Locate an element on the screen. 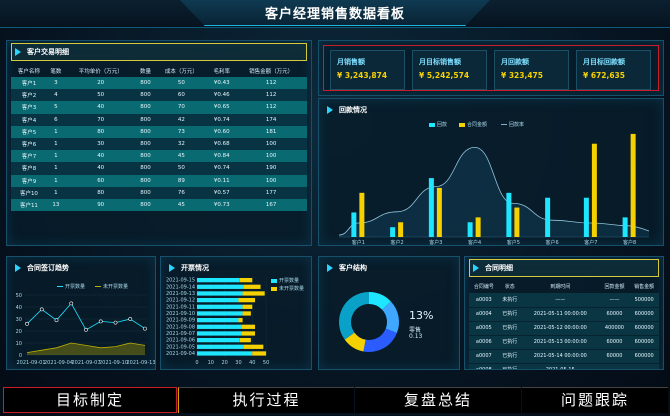 This screenshot has width=670, height=416. tab-issue-tracking: 问题跟踪 is located at coordinates (595, 400).